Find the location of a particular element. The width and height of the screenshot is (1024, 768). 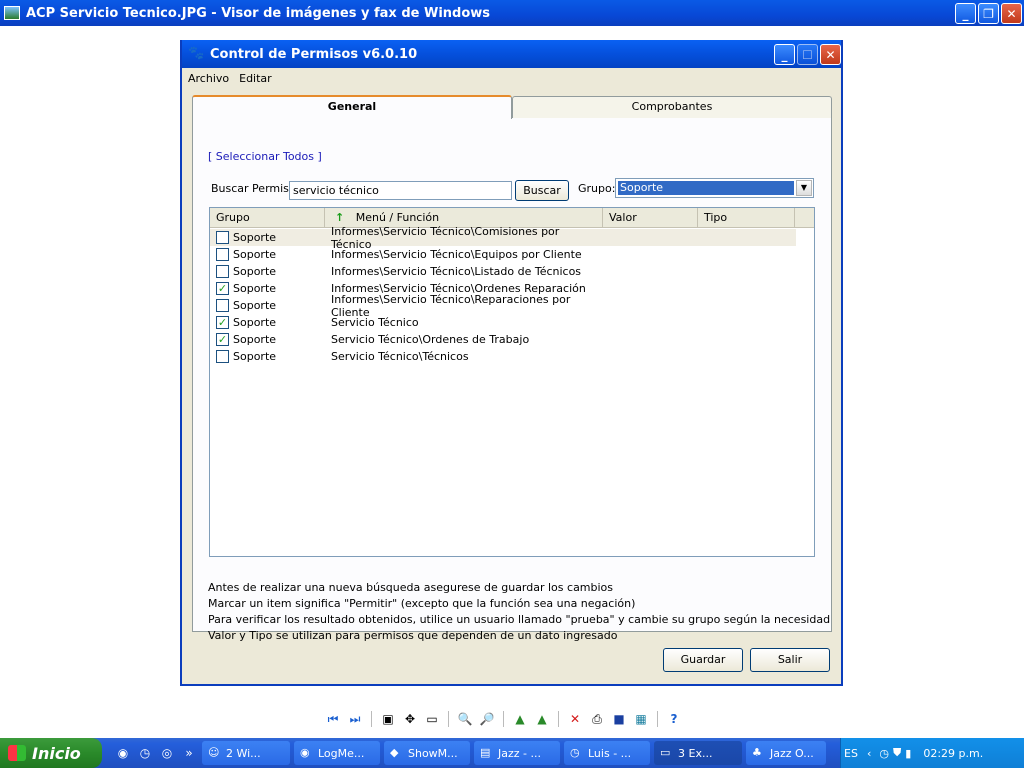

delete-icon: ✕ is located at coordinates (575, 719).